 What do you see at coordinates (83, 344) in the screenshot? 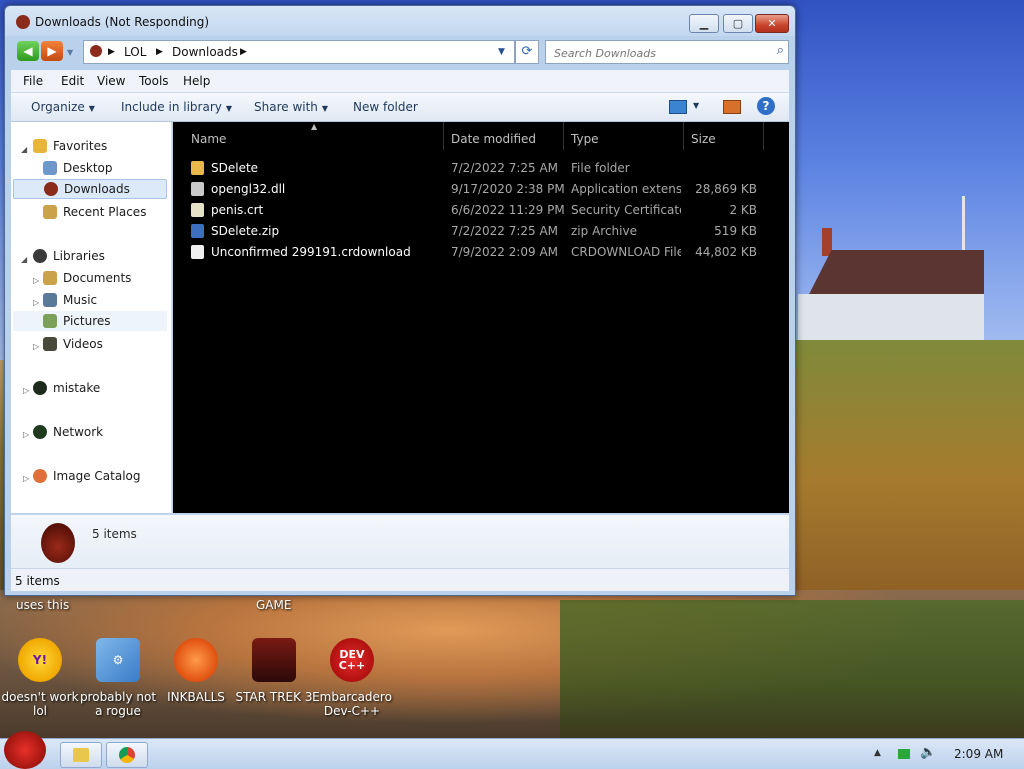
I see `nav-label: Videos` at bounding box center [83, 344].